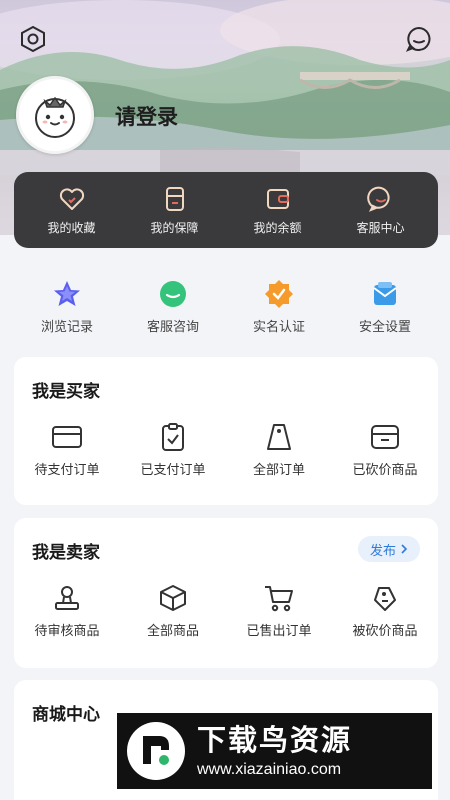  Describe the element at coordinates (277, 198) in the screenshot. I see `wallet-icon` at that location.